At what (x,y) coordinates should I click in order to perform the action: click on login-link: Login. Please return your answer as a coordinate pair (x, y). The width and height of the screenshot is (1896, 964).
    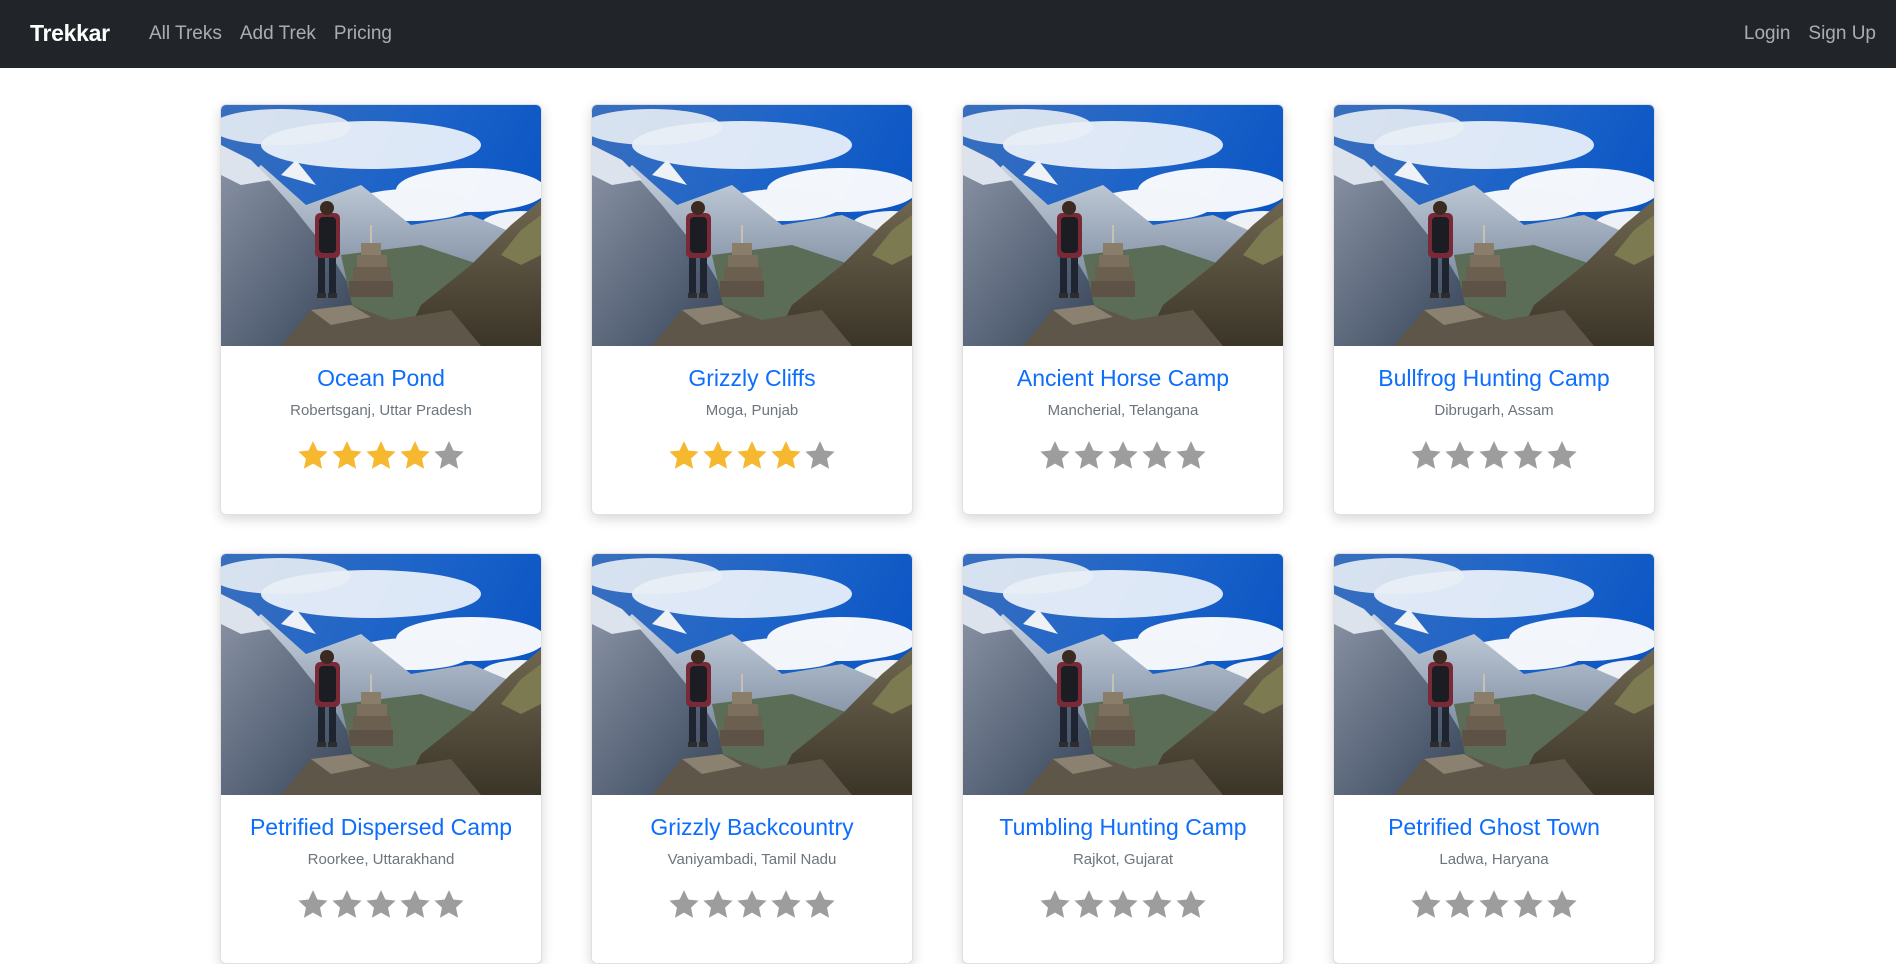
    Looking at the image, I should click on (1767, 34).